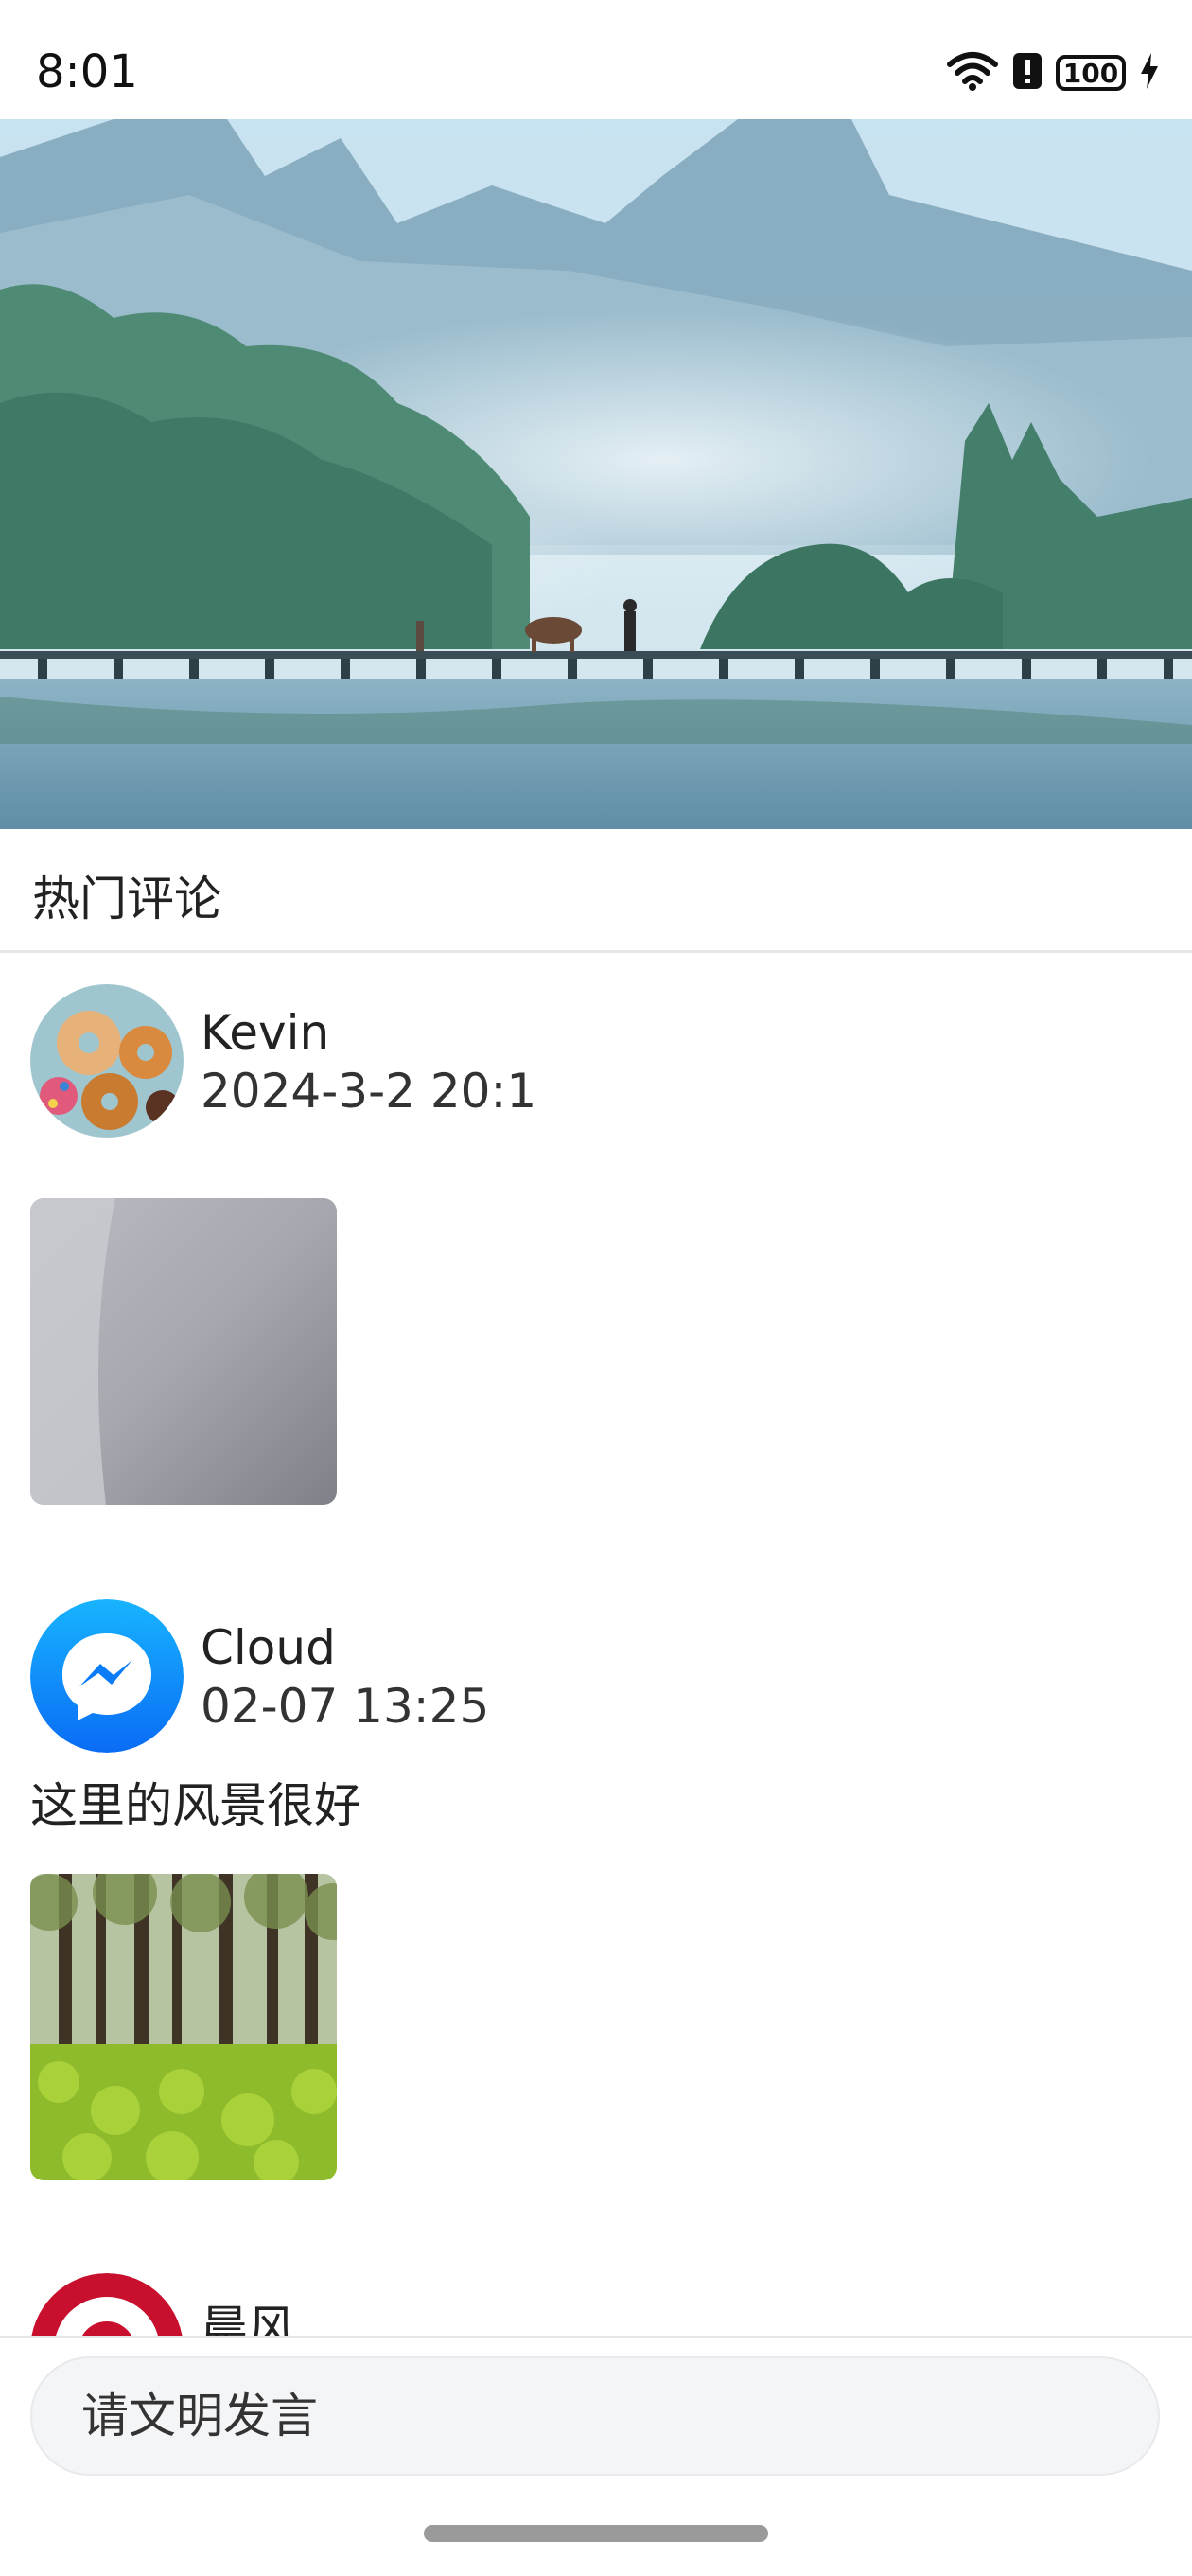 The width and height of the screenshot is (1192, 2576). I want to click on home-indicator, so click(596, 2533).